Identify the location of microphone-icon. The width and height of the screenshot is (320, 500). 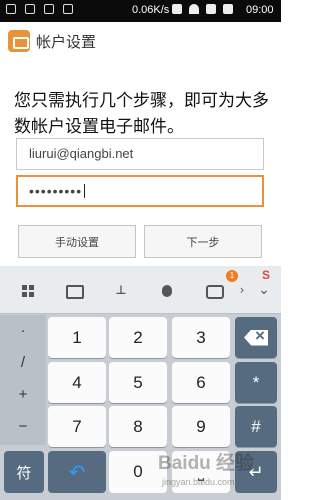
(167, 291).